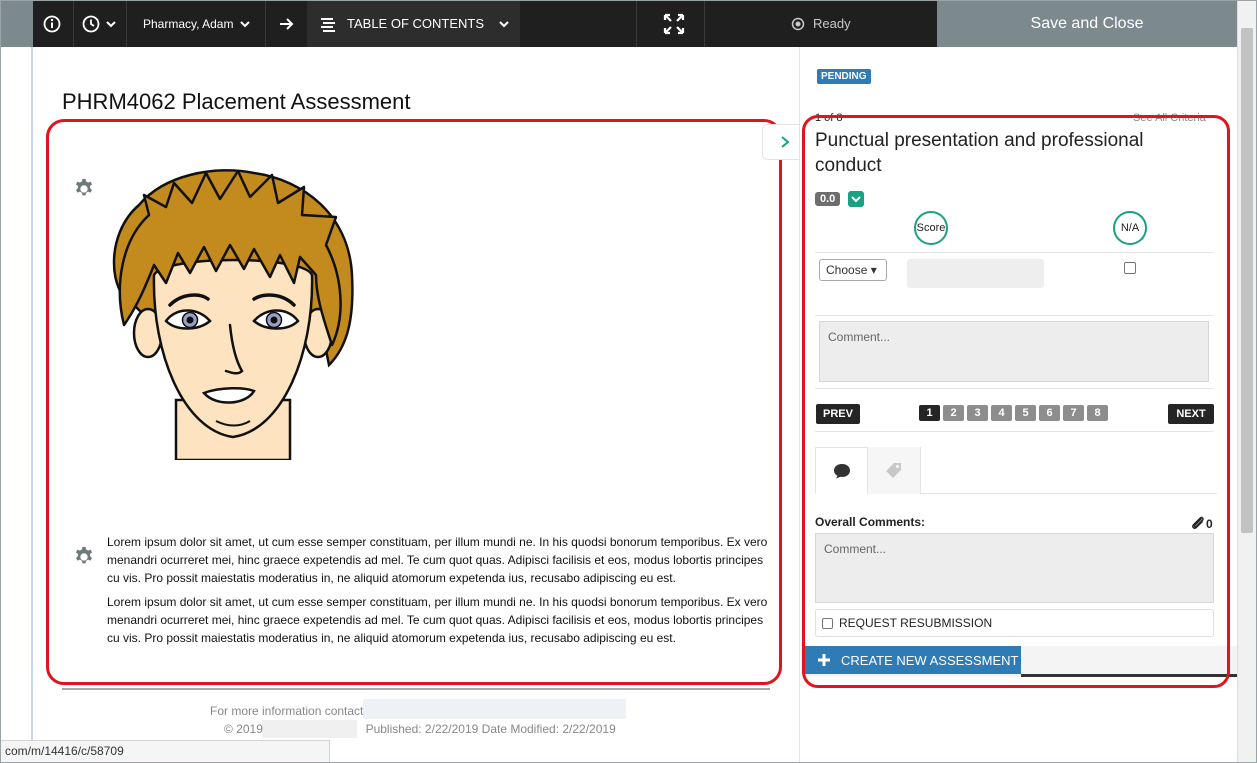  What do you see at coordinates (165, 751) in the screenshot?
I see `status-url-bar: com/m/14416/c/58709` at bounding box center [165, 751].